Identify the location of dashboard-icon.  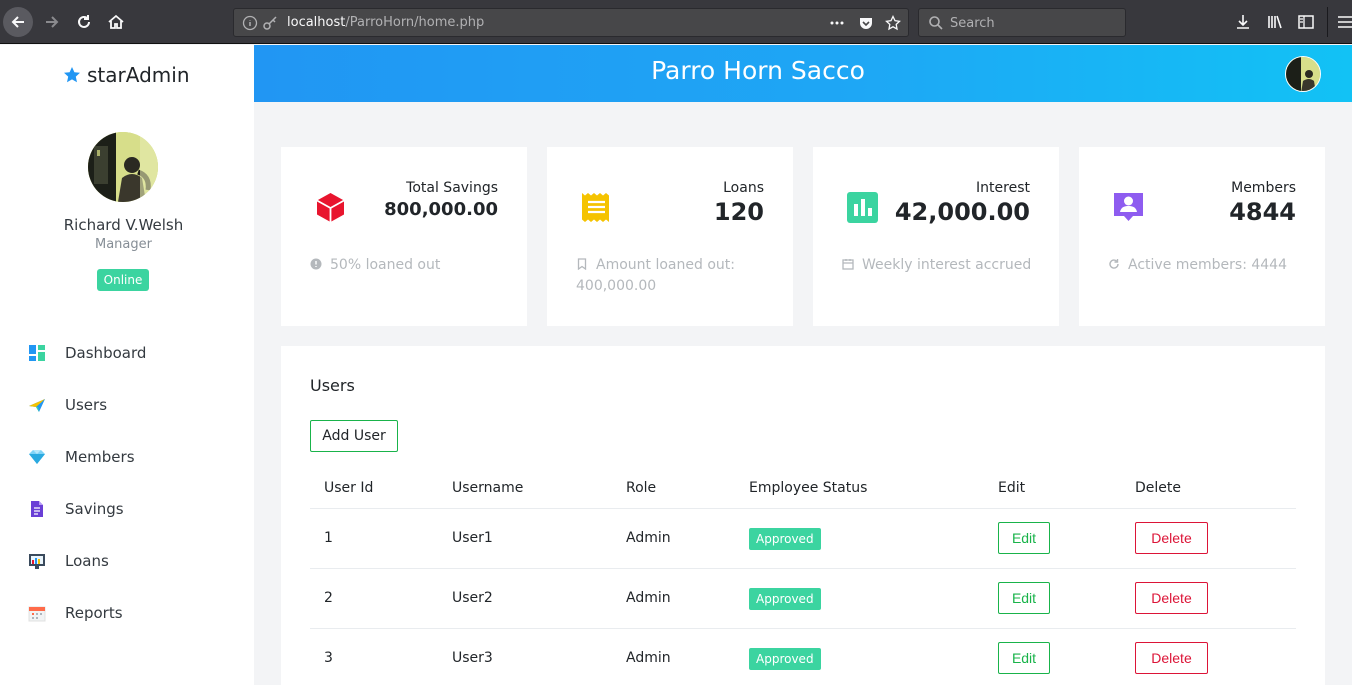
(37, 353).